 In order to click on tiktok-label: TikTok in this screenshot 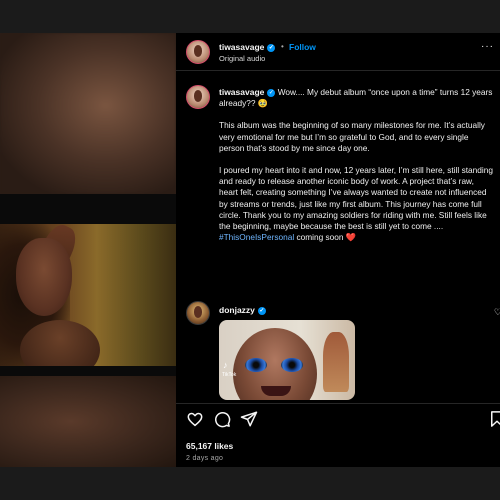, I will do `click(229, 375)`.